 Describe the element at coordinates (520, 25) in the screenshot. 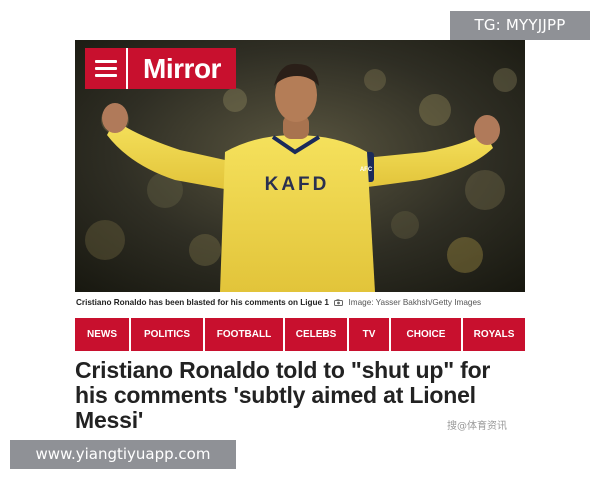

I see `watermark-top: TG: MYYJJPP` at that location.